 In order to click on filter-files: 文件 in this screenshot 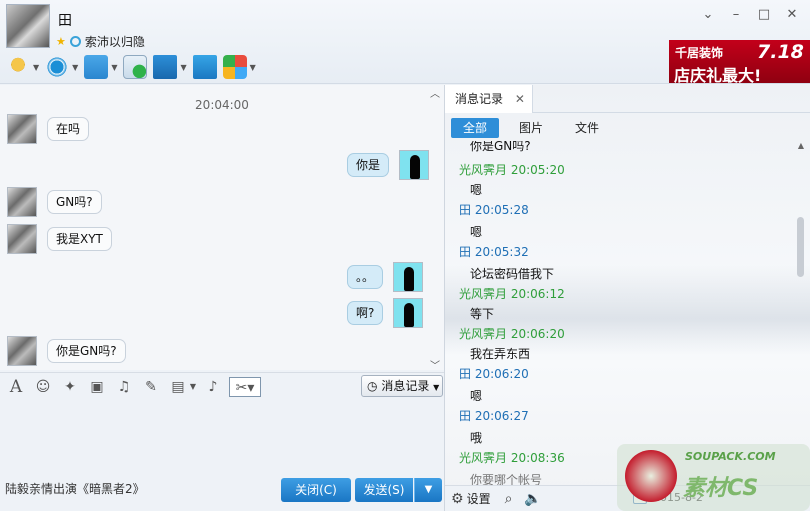, I will do `click(587, 128)`.